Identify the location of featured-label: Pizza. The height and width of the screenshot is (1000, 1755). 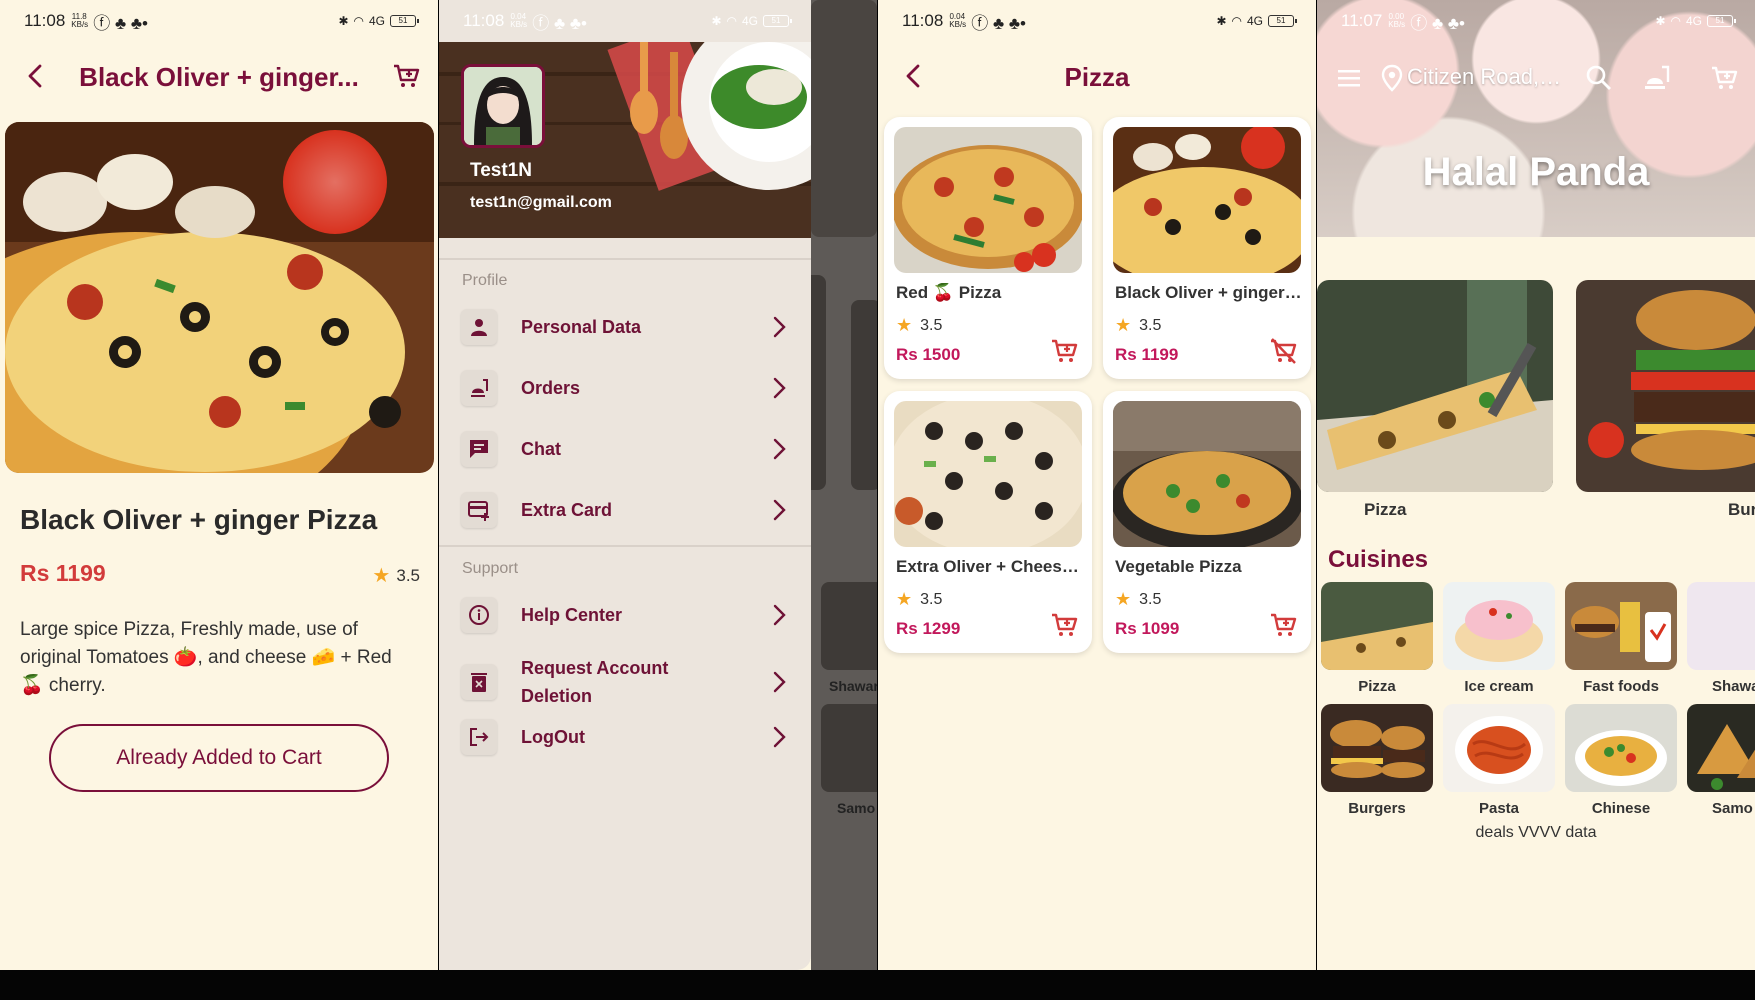
(1385, 509).